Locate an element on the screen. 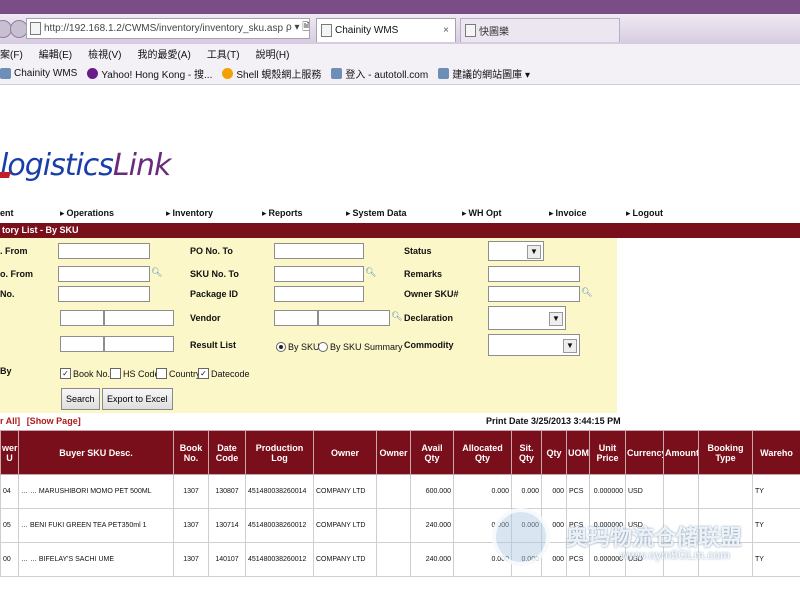 The image size is (800, 600). sku-no-from-label: o. From is located at coordinates (16, 274).